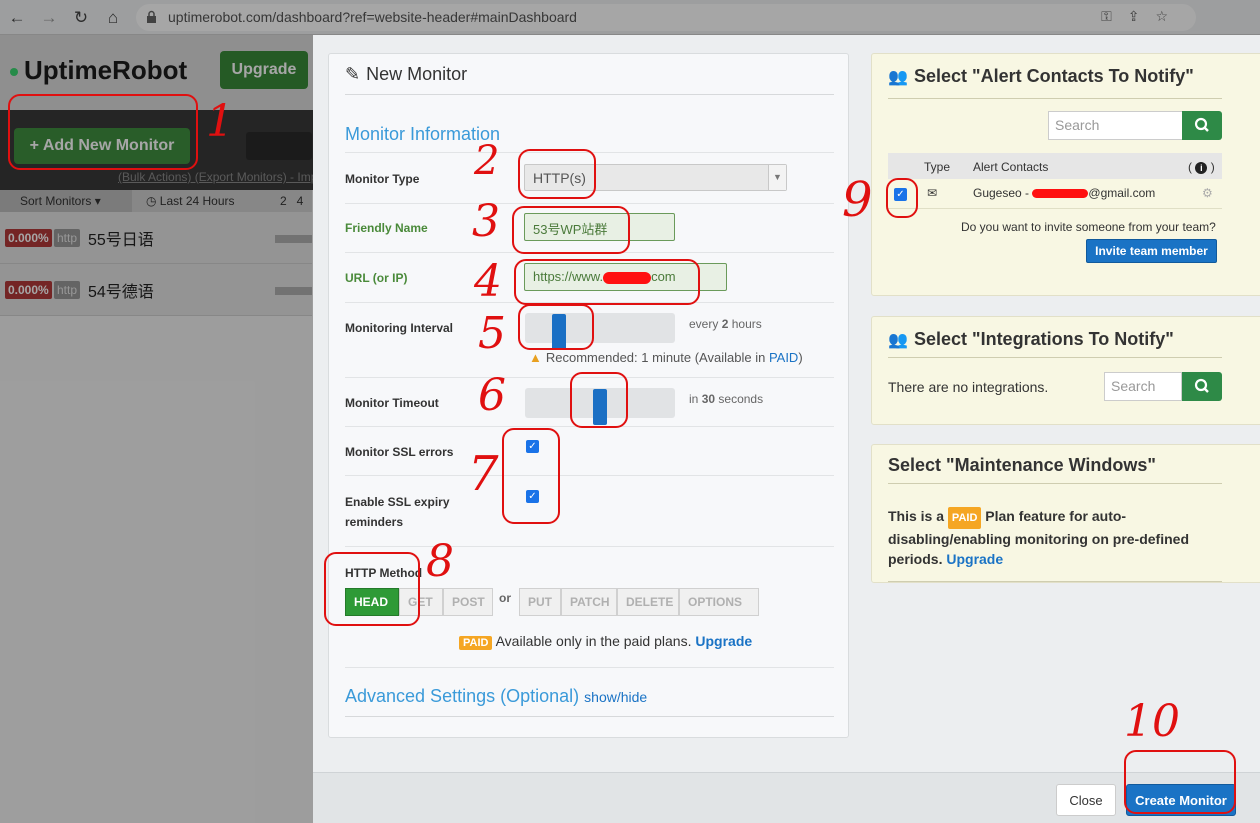  Describe the element at coordinates (156, 290) in the screenshot. I see `monitor-row: 0.000% http 54号德语` at that location.